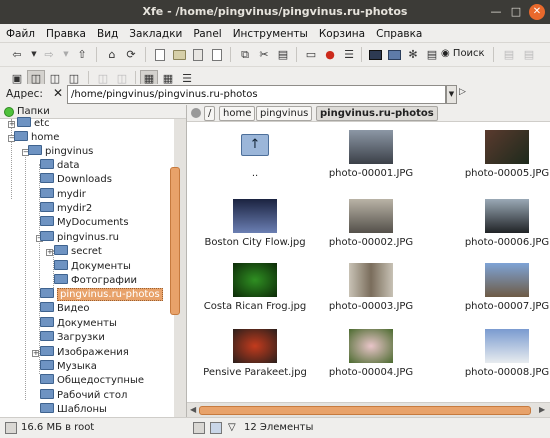 The width and height of the screenshot is (550, 438). What do you see at coordinates (398, 32) in the screenshot?
I see `menu-help: Справка` at bounding box center [398, 32].